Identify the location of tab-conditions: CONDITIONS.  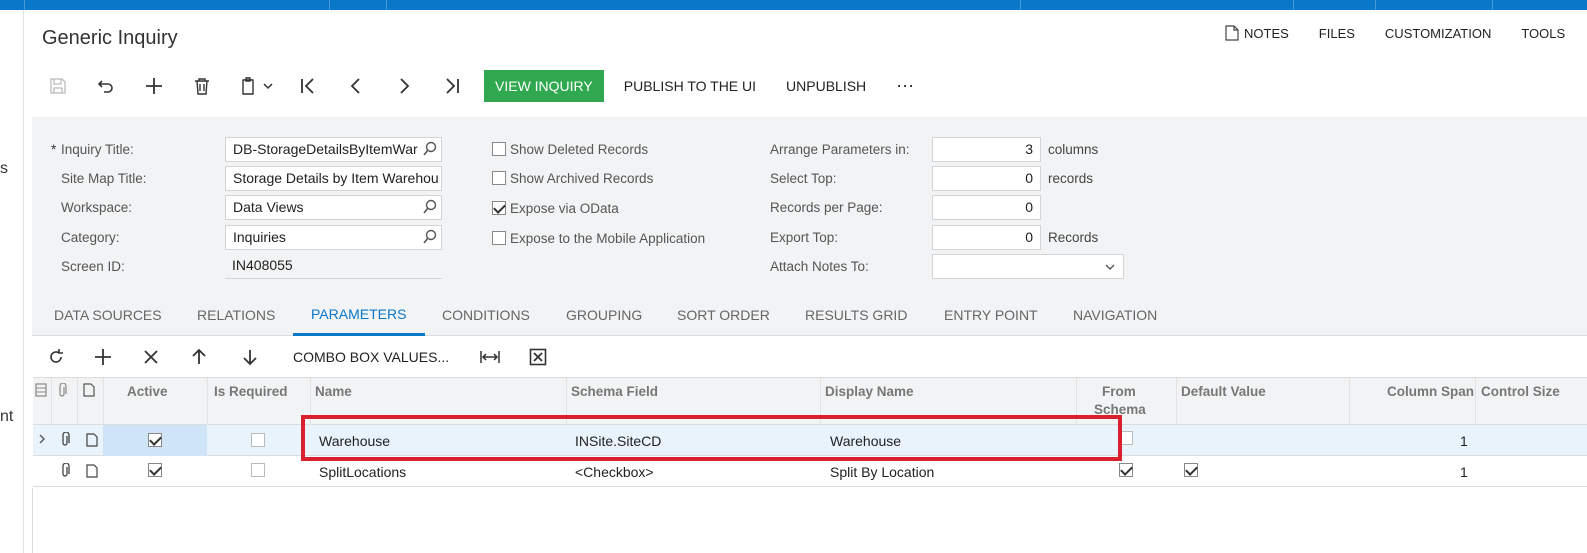
(486, 315).